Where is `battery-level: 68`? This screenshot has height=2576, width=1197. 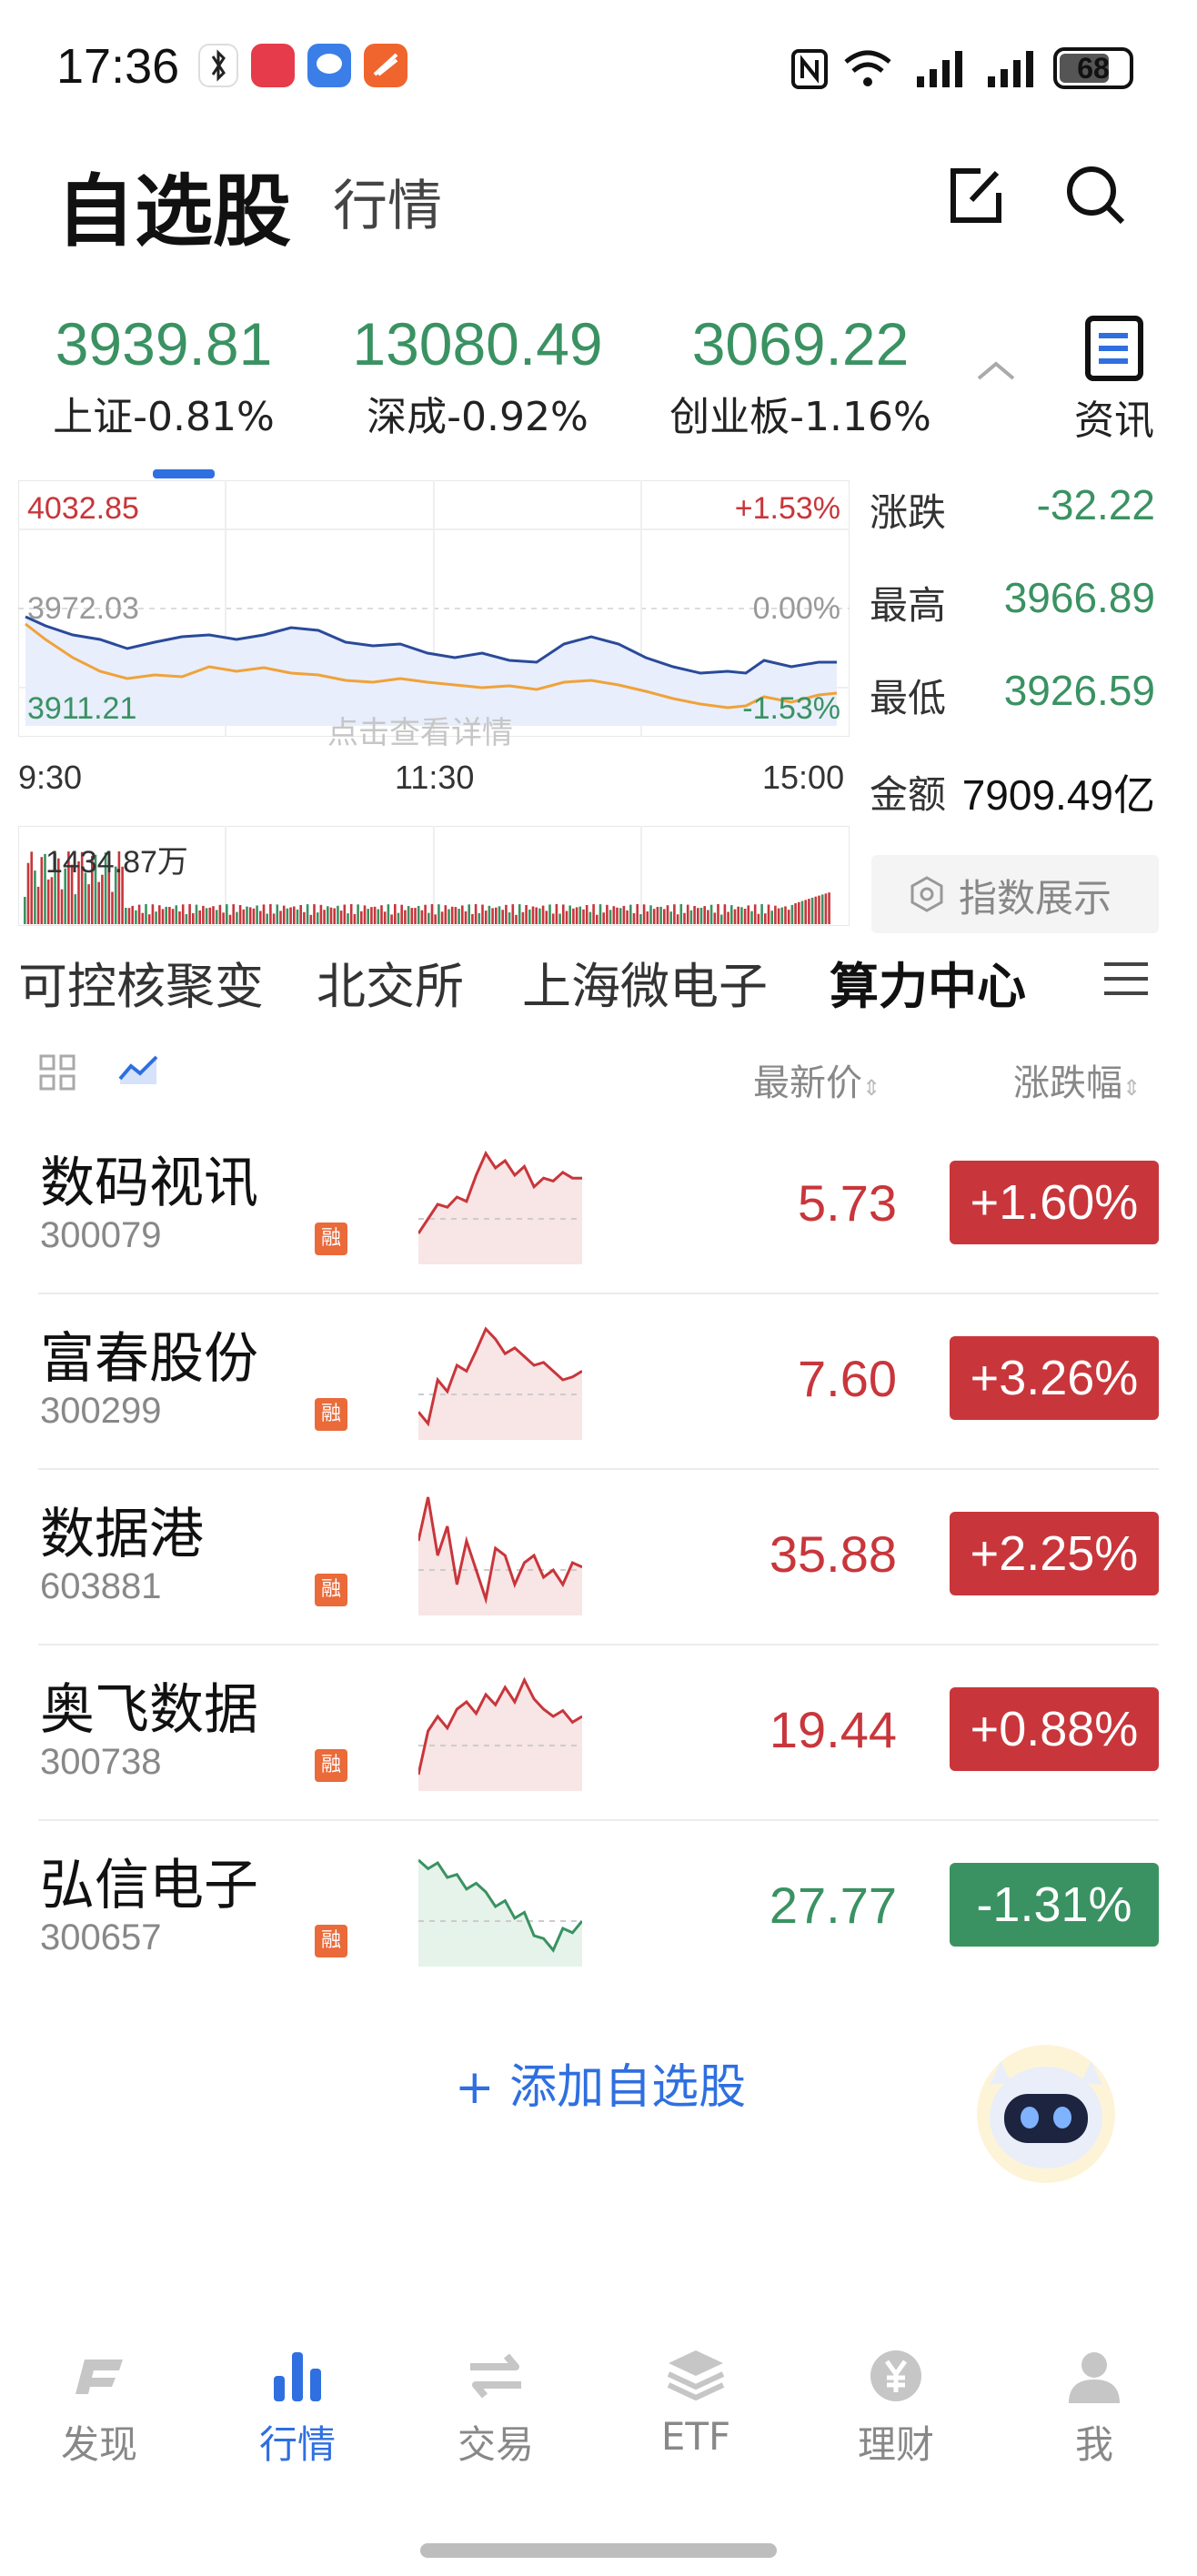
battery-level: 68 is located at coordinates (1093, 68).